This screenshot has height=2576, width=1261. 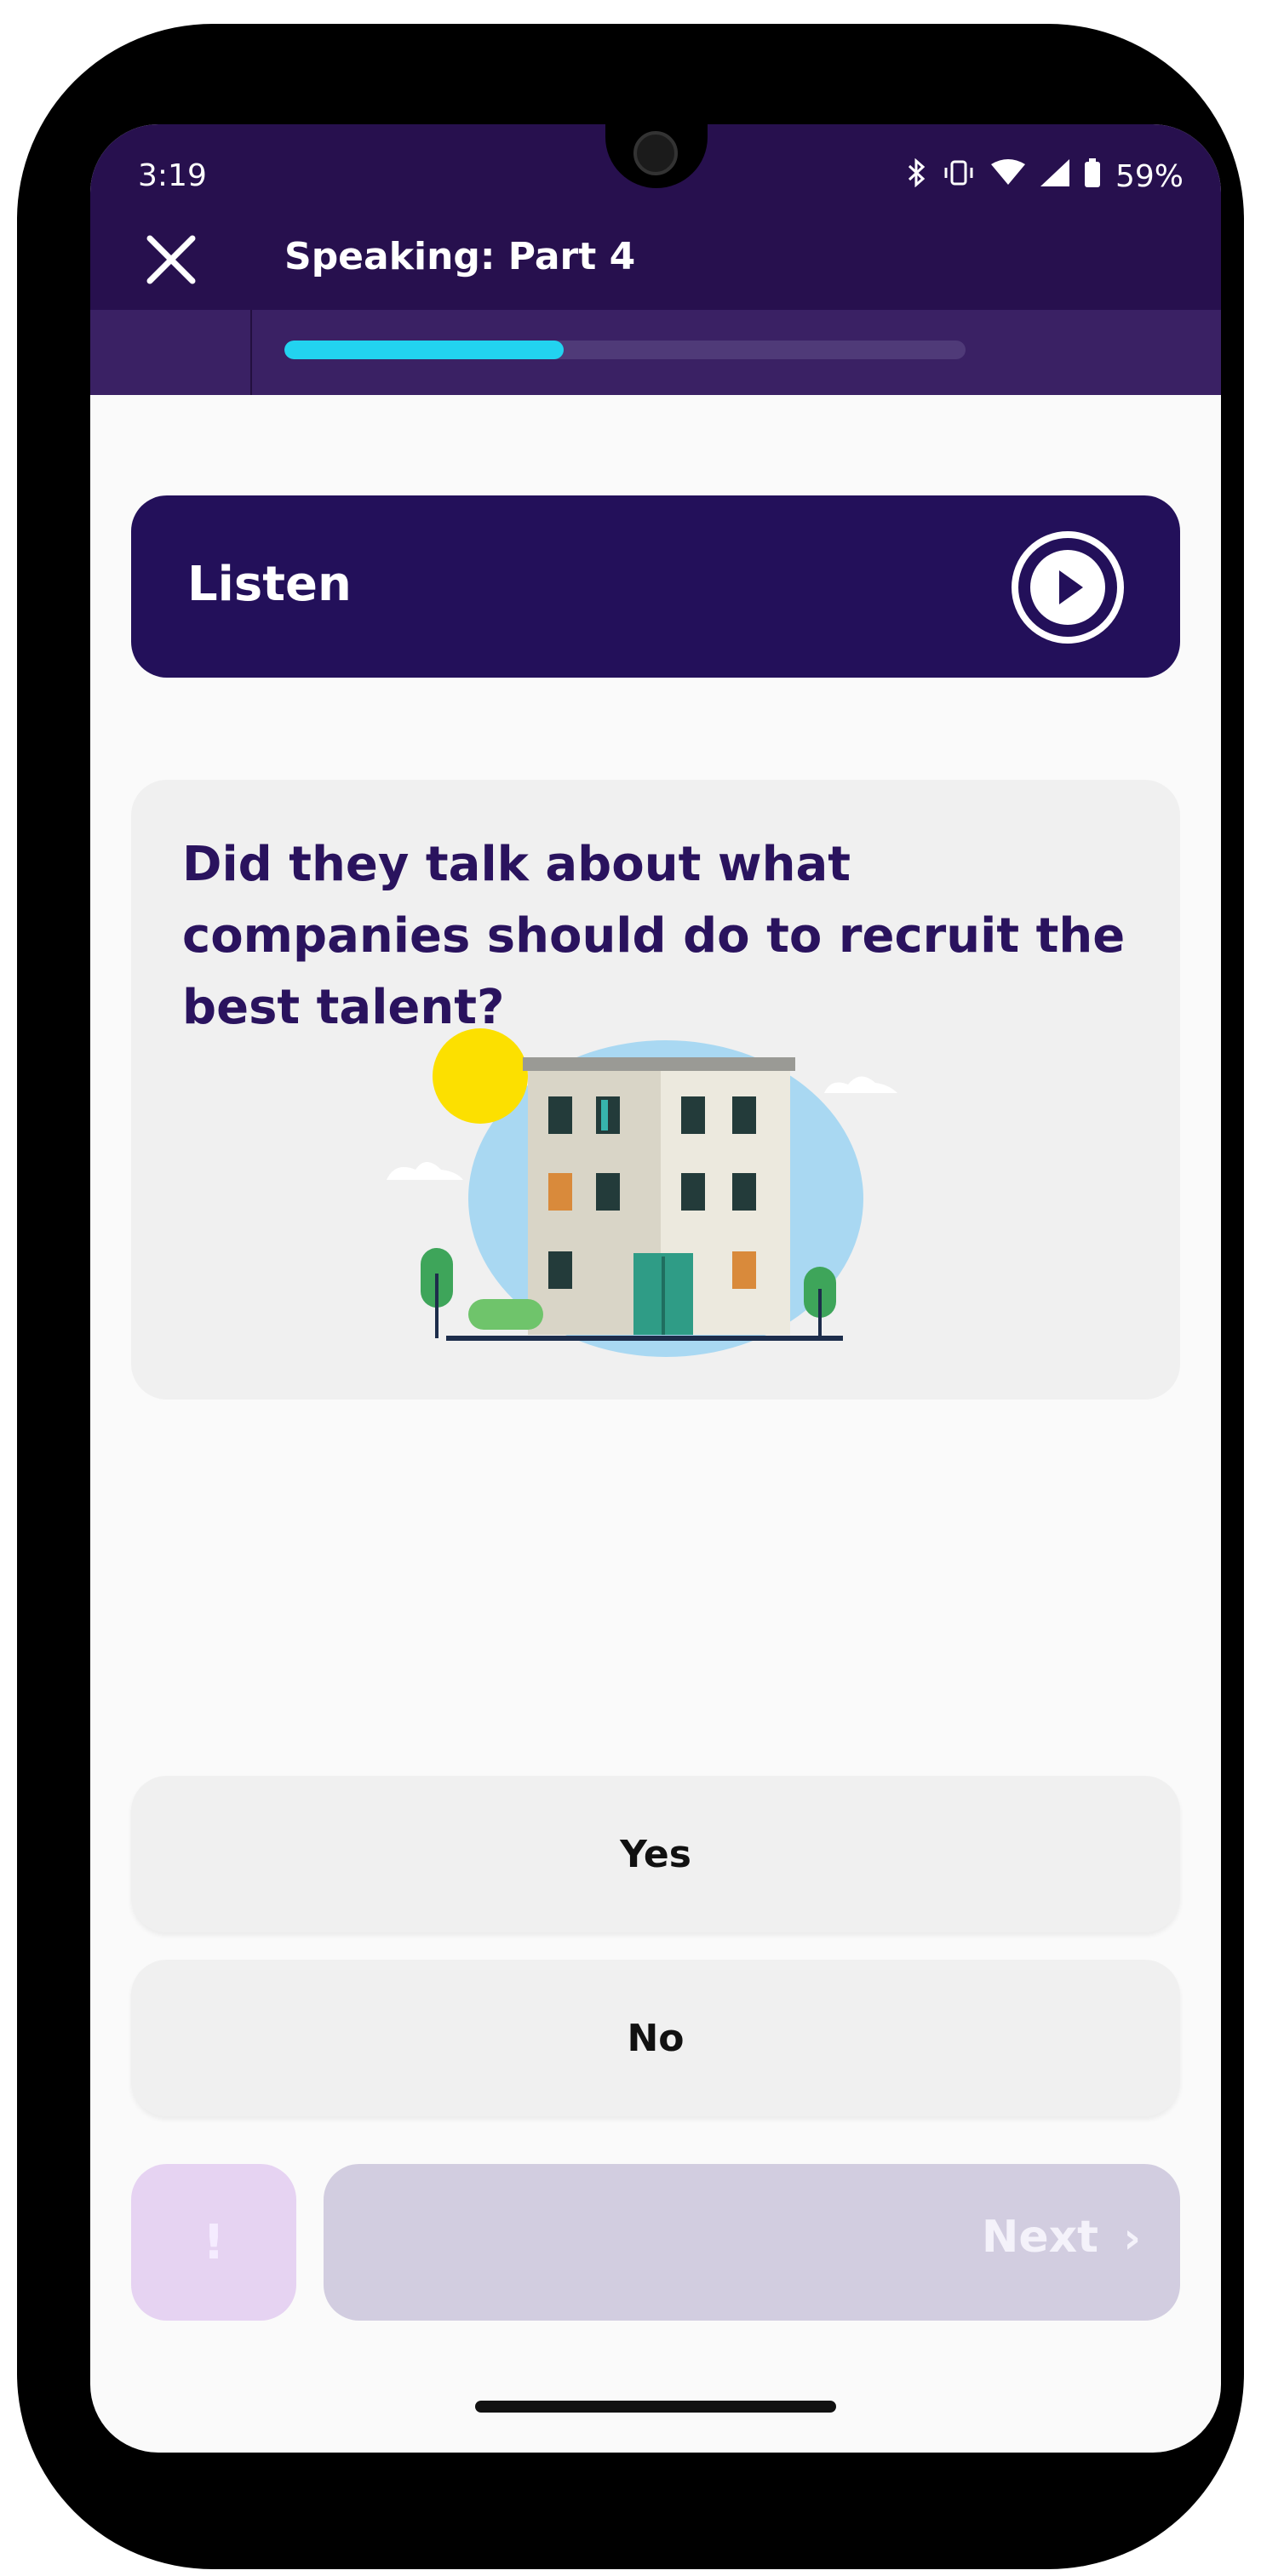 I want to click on next-button: Next ›, so click(x=752, y=2242).